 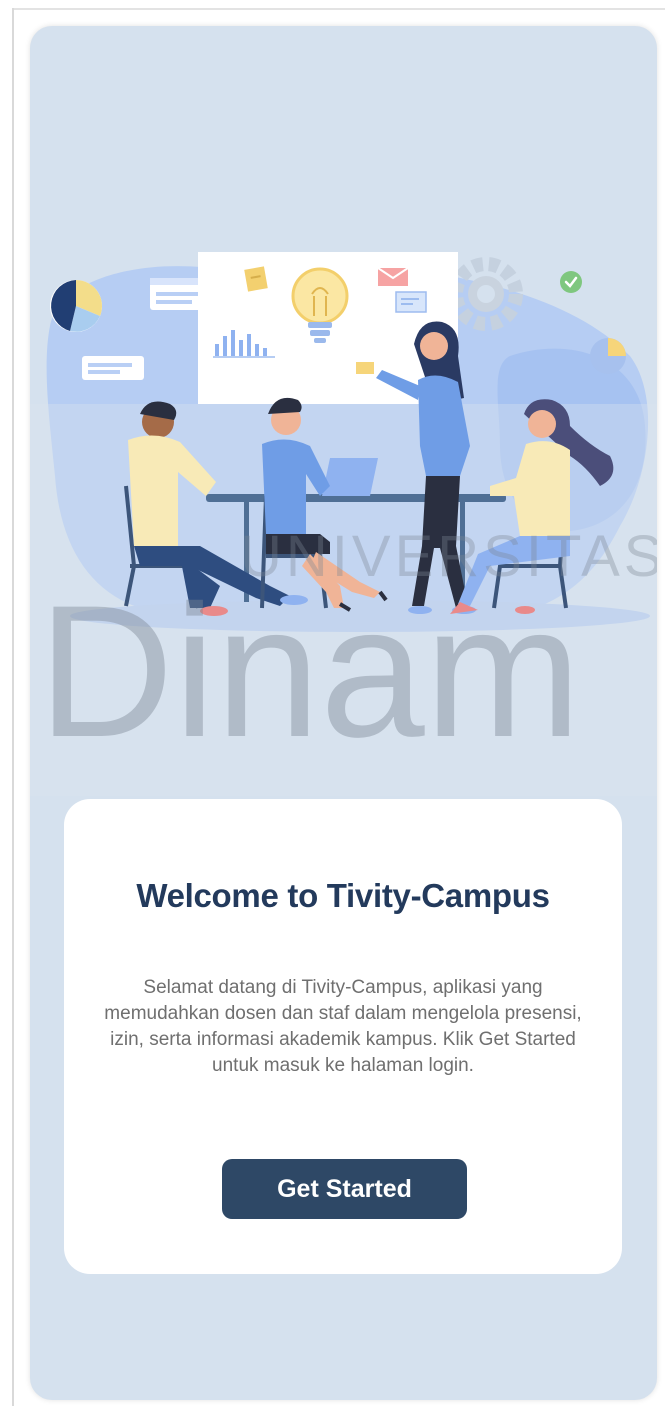 What do you see at coordinates (76, 306) in the screenshot?
I see `pie-chart-icon` at bounding box center [76, 306].